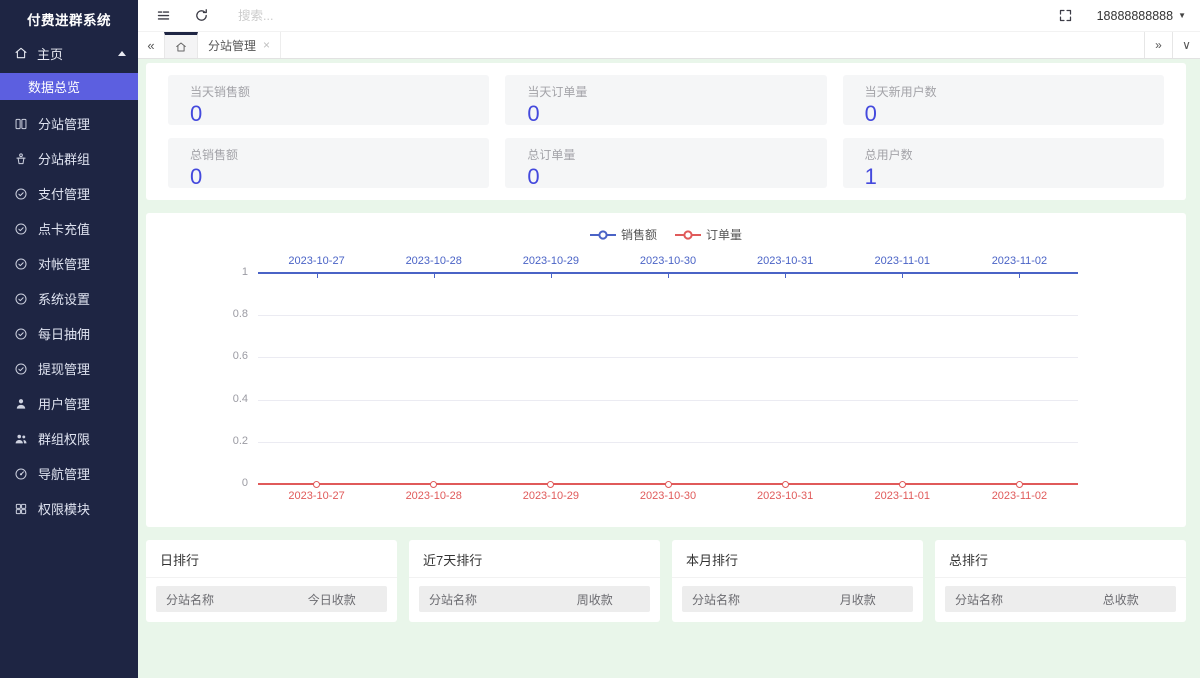 This screenshot has width=1200, height=678. I want to click on legend-item-1: 订单量, so click(708, 234).